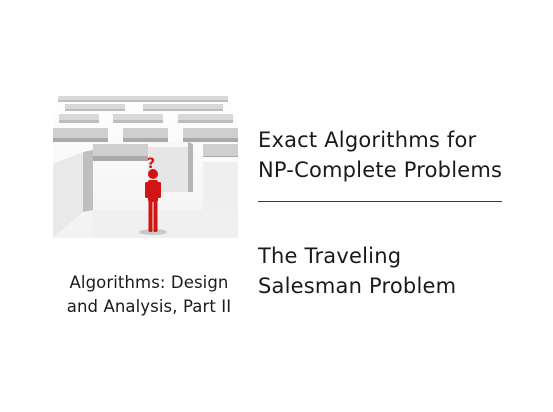 Image resolution: width=553 pixels, height=412 pixels. Describe the element at coordinates (380, 201) in the screenshot. I see `title-divider` at that location.